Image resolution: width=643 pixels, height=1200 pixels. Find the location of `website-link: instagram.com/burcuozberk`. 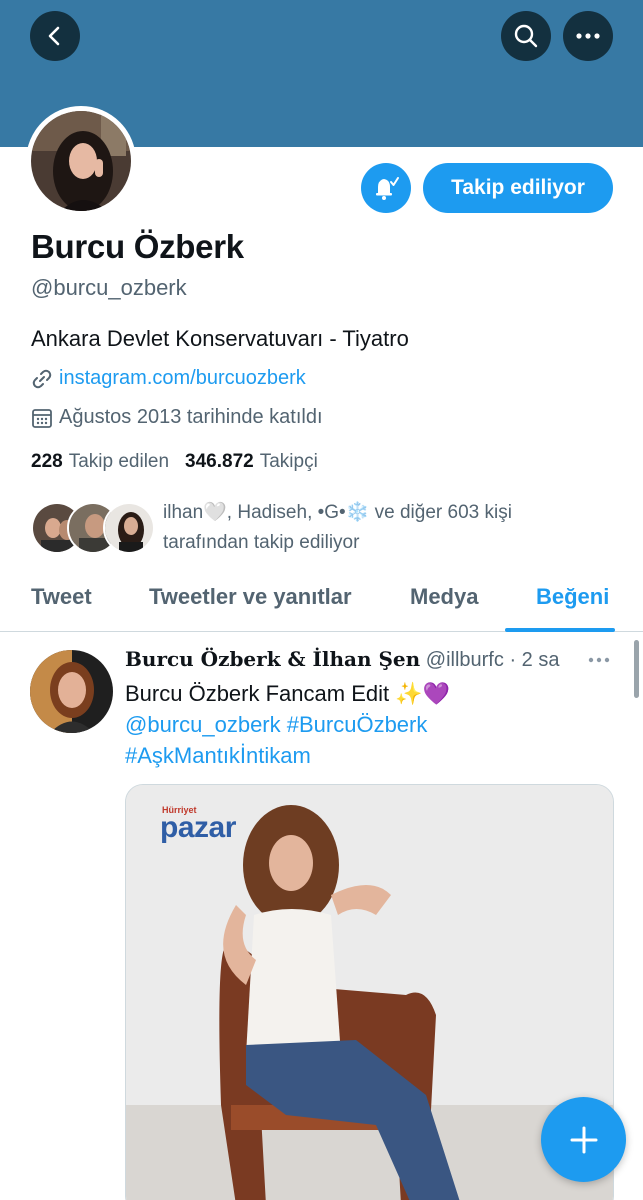

website-link: instagram.com/burcuozberk is located at coordinates (182, 378).